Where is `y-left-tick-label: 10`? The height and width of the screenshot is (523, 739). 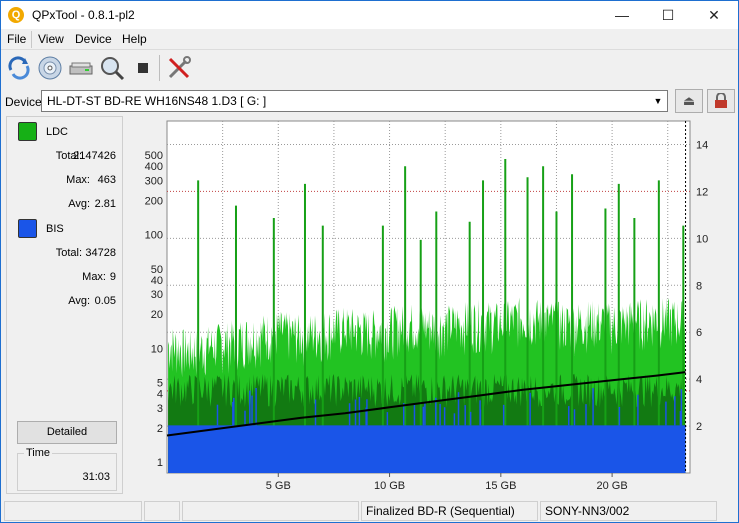
y-left-tick-label: 10 is located at coordinates (157, 349).